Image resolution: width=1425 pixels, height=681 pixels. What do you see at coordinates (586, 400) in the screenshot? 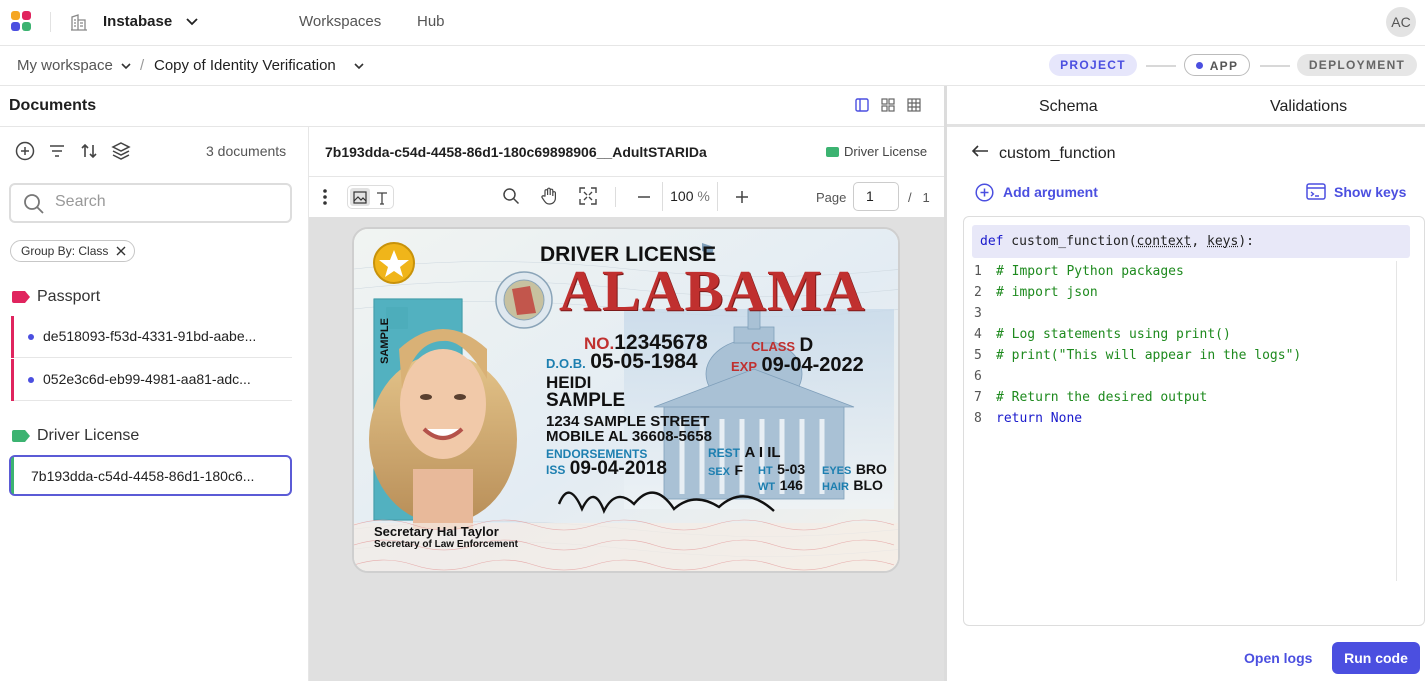
I see `license-last-name: SAMPLE` at bounding box center [586, 400].